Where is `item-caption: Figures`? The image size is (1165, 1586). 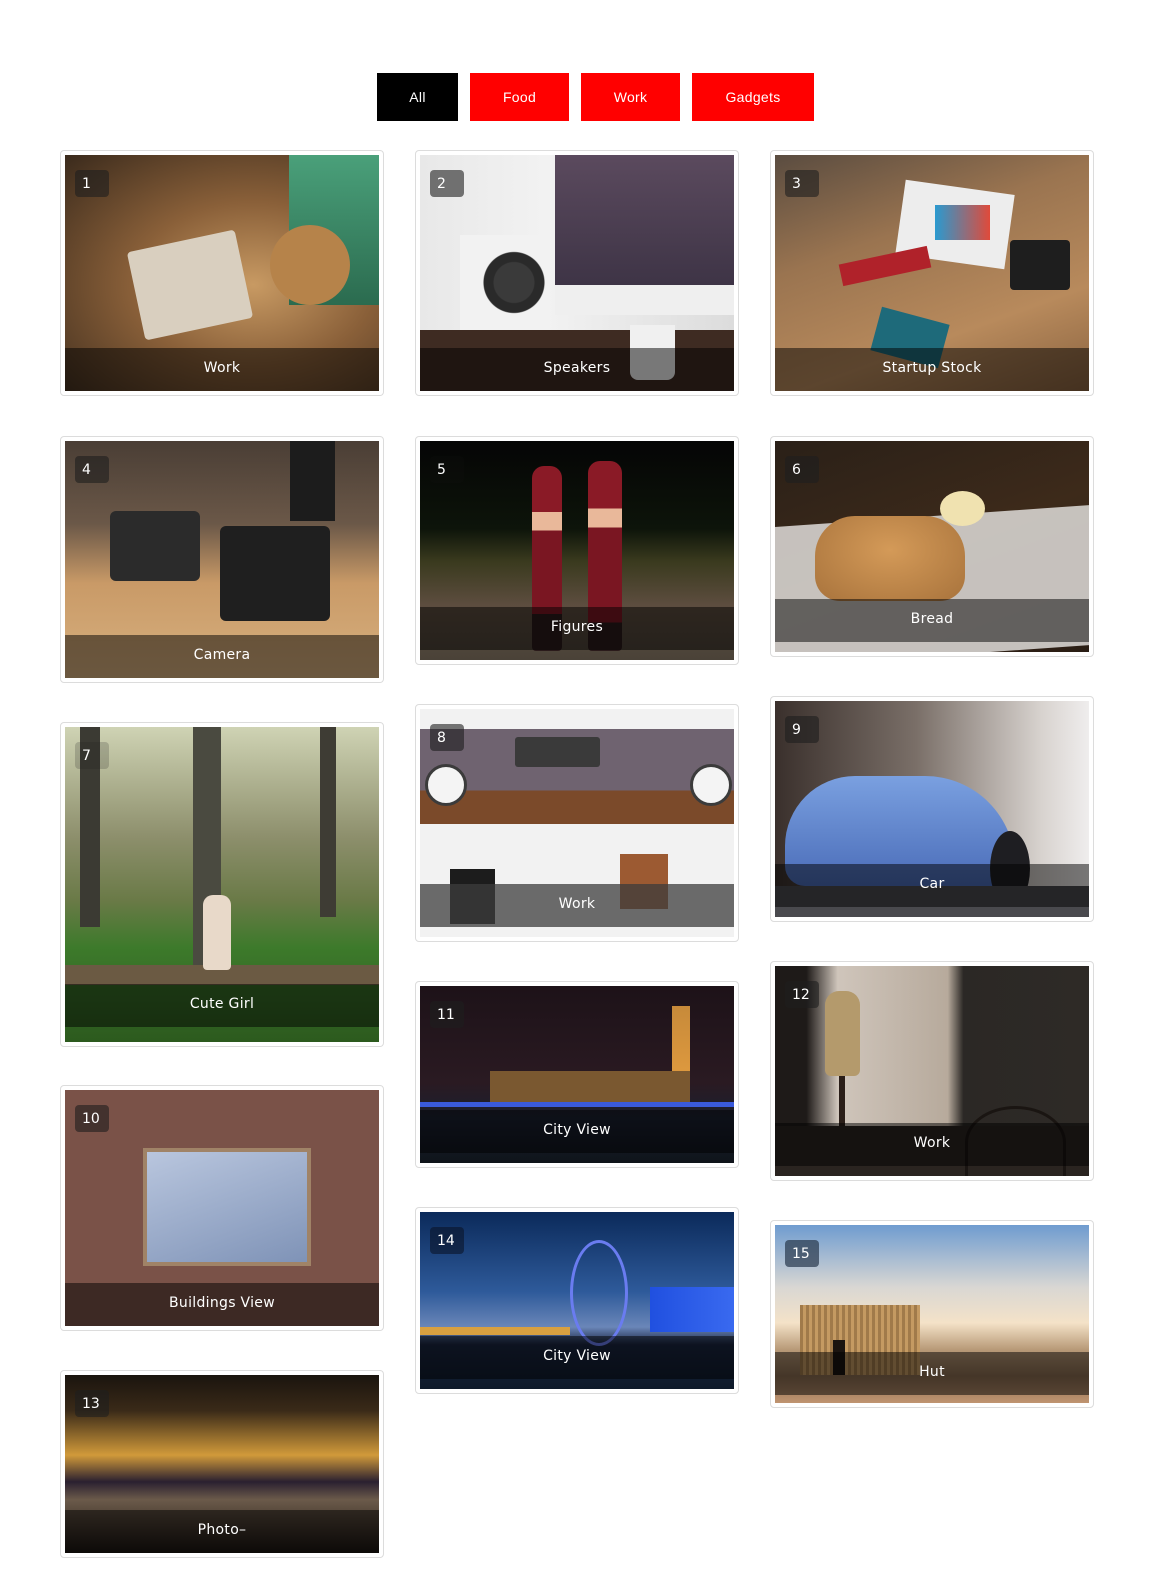 item-caption: Figures is located at coordinates (577, 628).